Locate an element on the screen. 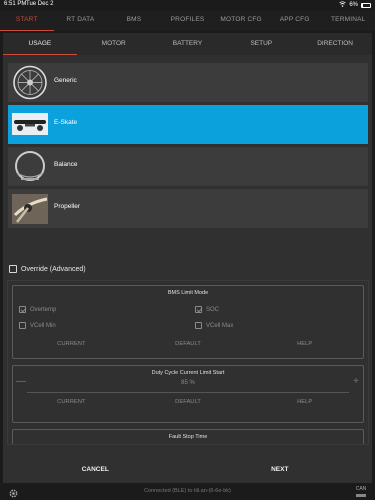  wizard-tab-motor: MOTOR is located at coordinates (114, 44).